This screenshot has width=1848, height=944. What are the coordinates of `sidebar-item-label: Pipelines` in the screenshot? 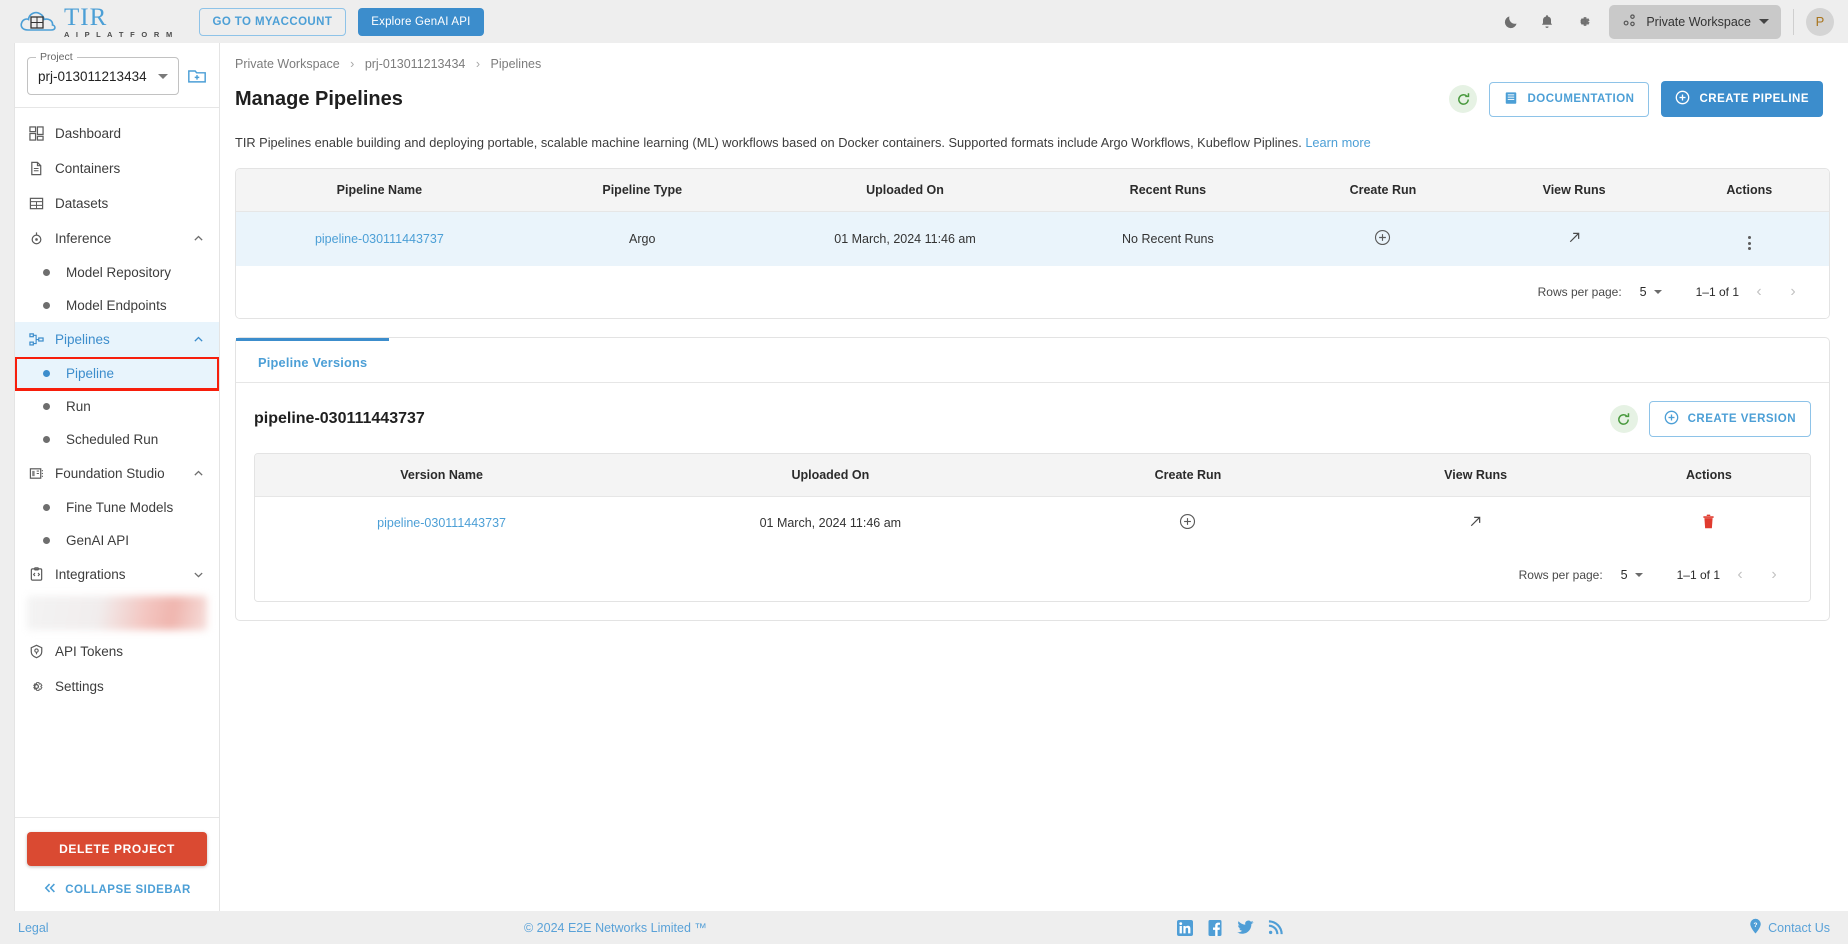 It's located at (82, 339).